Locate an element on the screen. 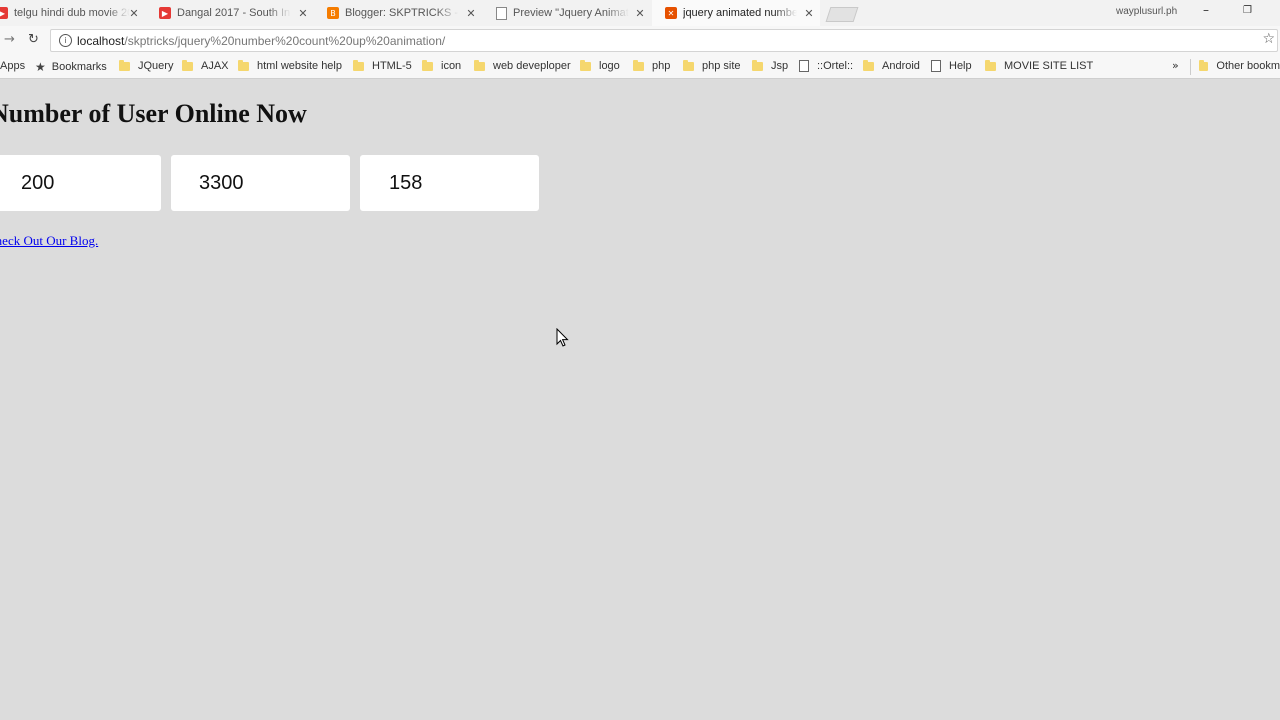  bookmark-label: Apps is located at coordinates (13, 66).